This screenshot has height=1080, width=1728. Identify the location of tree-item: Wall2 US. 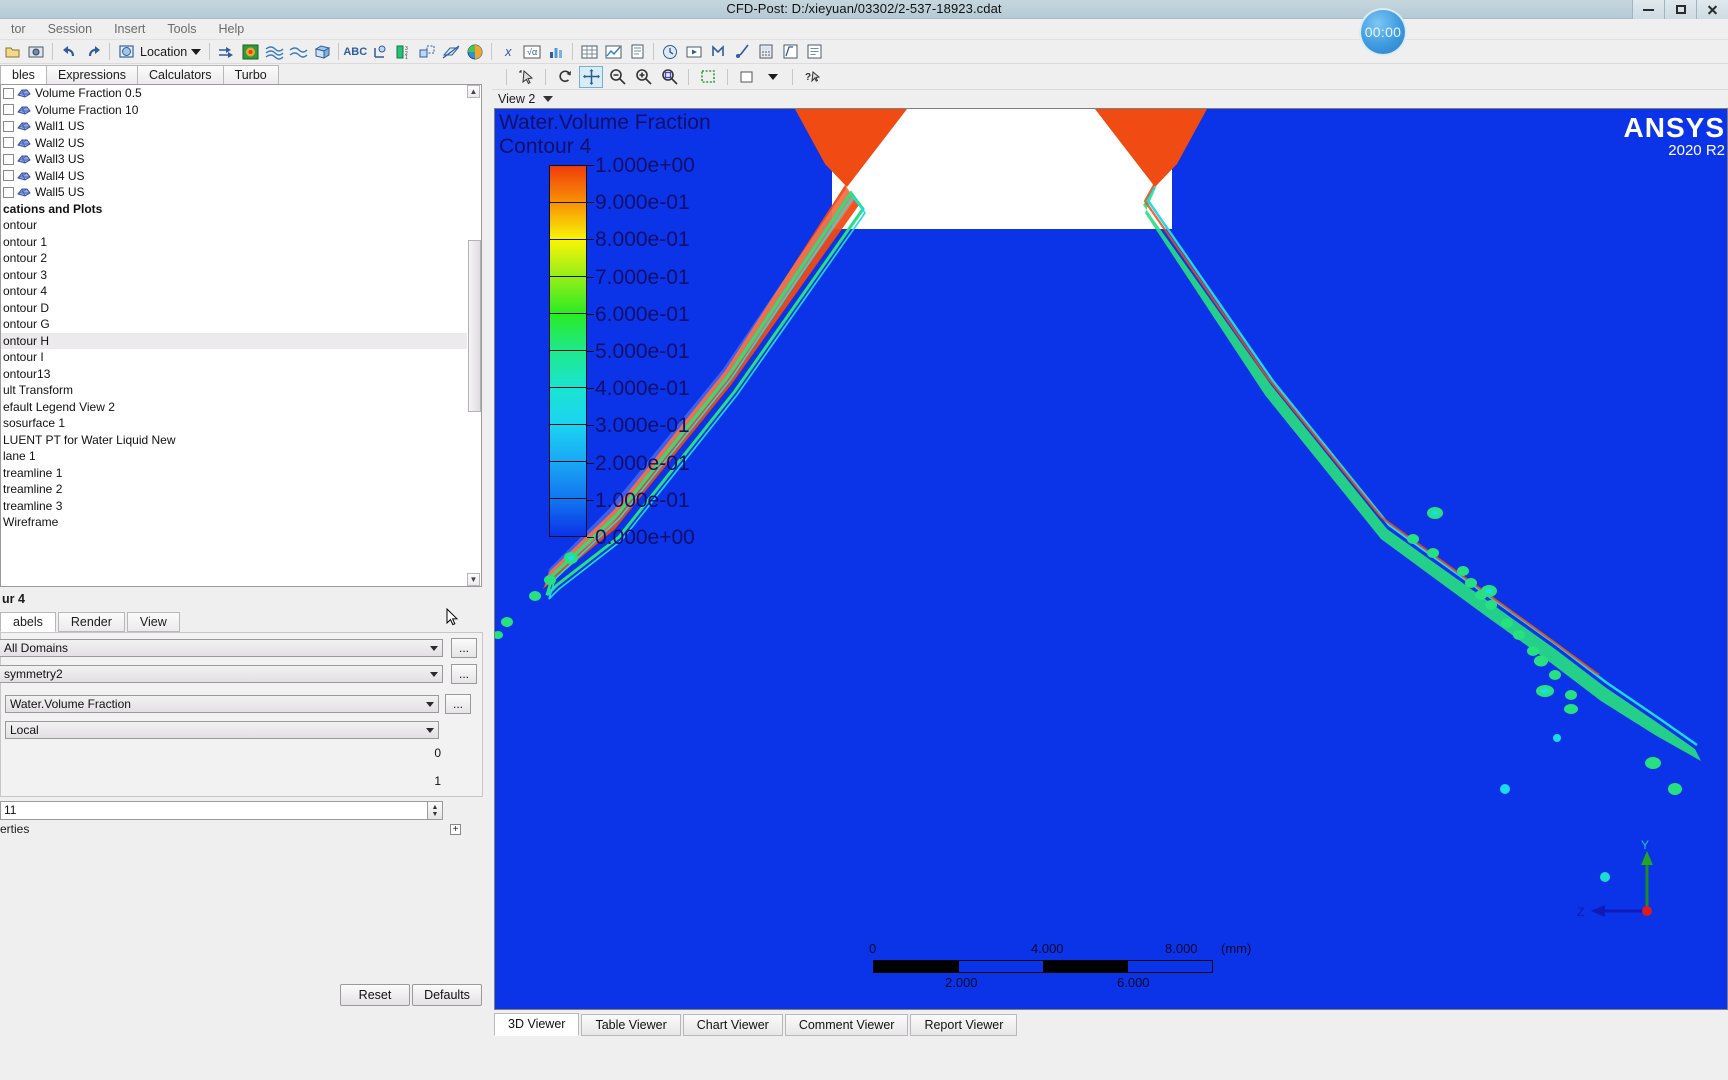
(238, 143).